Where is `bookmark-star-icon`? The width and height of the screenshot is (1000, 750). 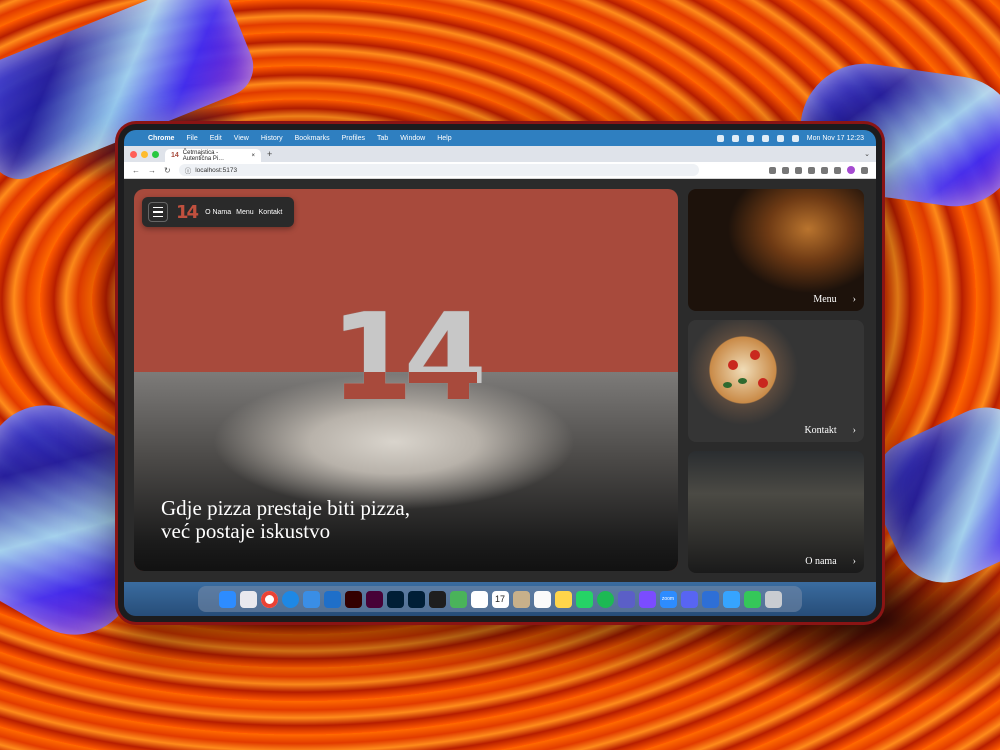 bookmark-star-icon is located at coordinates (785, 170).